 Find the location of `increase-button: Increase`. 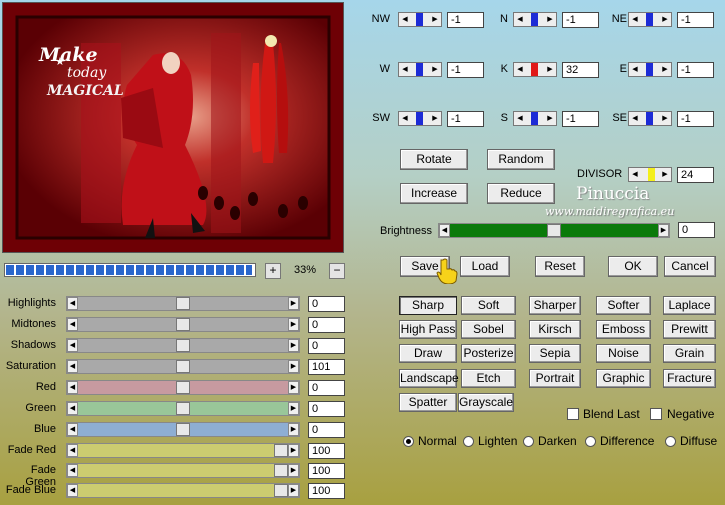

increase-button: Increase is located at coordinates (434, 193).